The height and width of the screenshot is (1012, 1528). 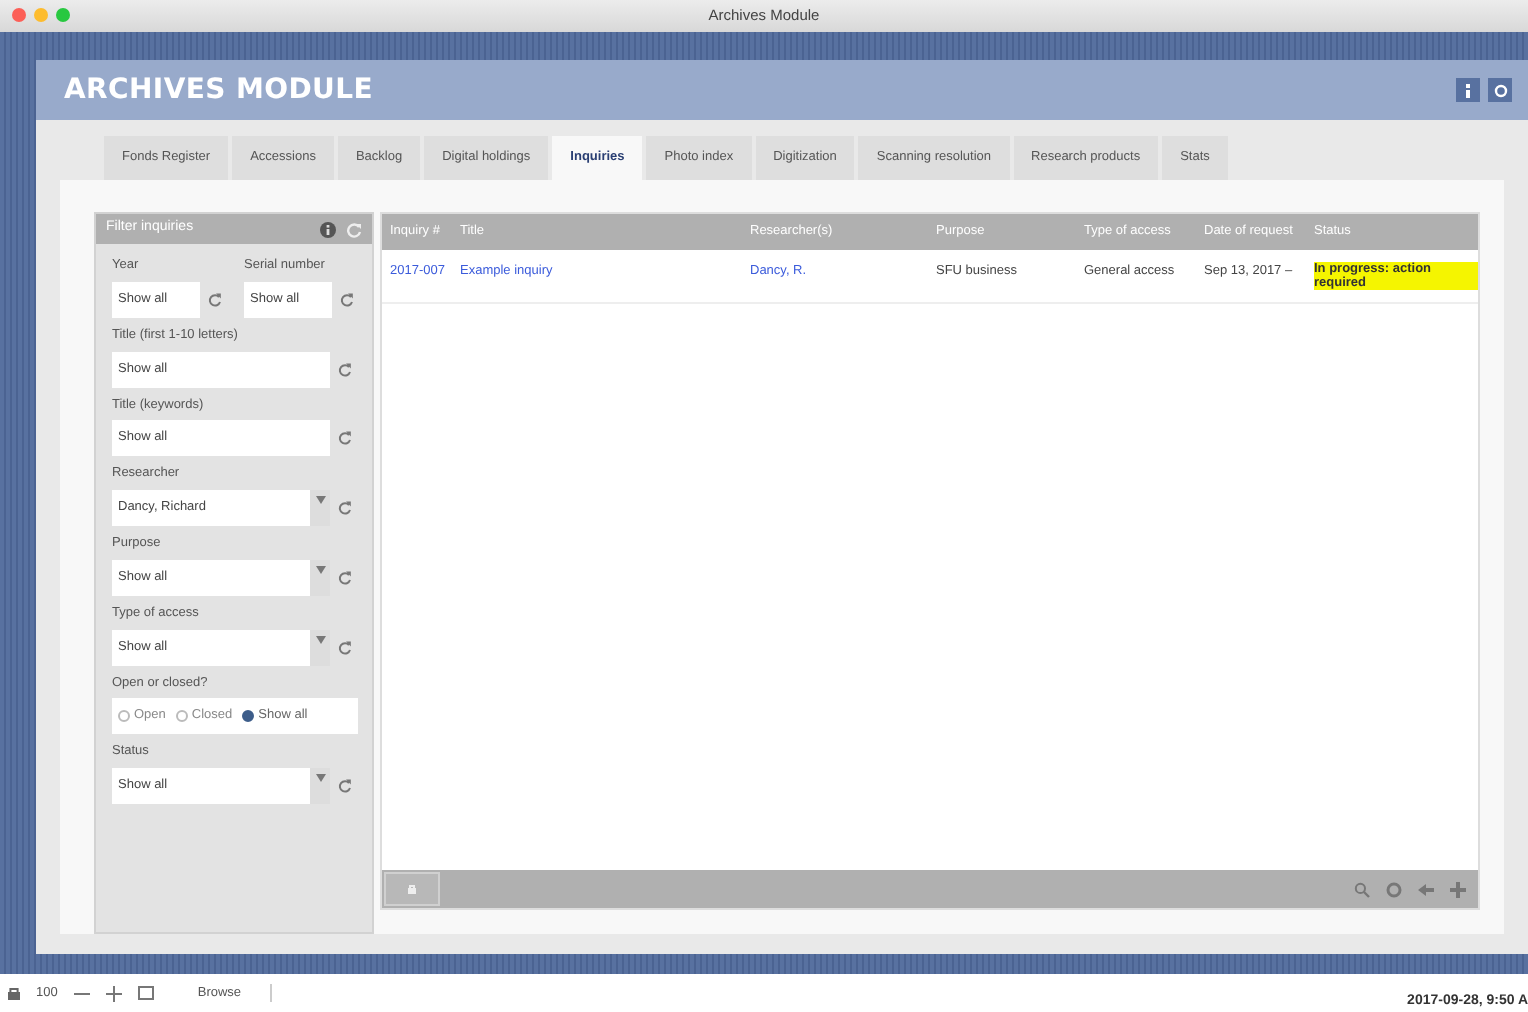 I want to click on info-button, so click(x=1468, y=90).